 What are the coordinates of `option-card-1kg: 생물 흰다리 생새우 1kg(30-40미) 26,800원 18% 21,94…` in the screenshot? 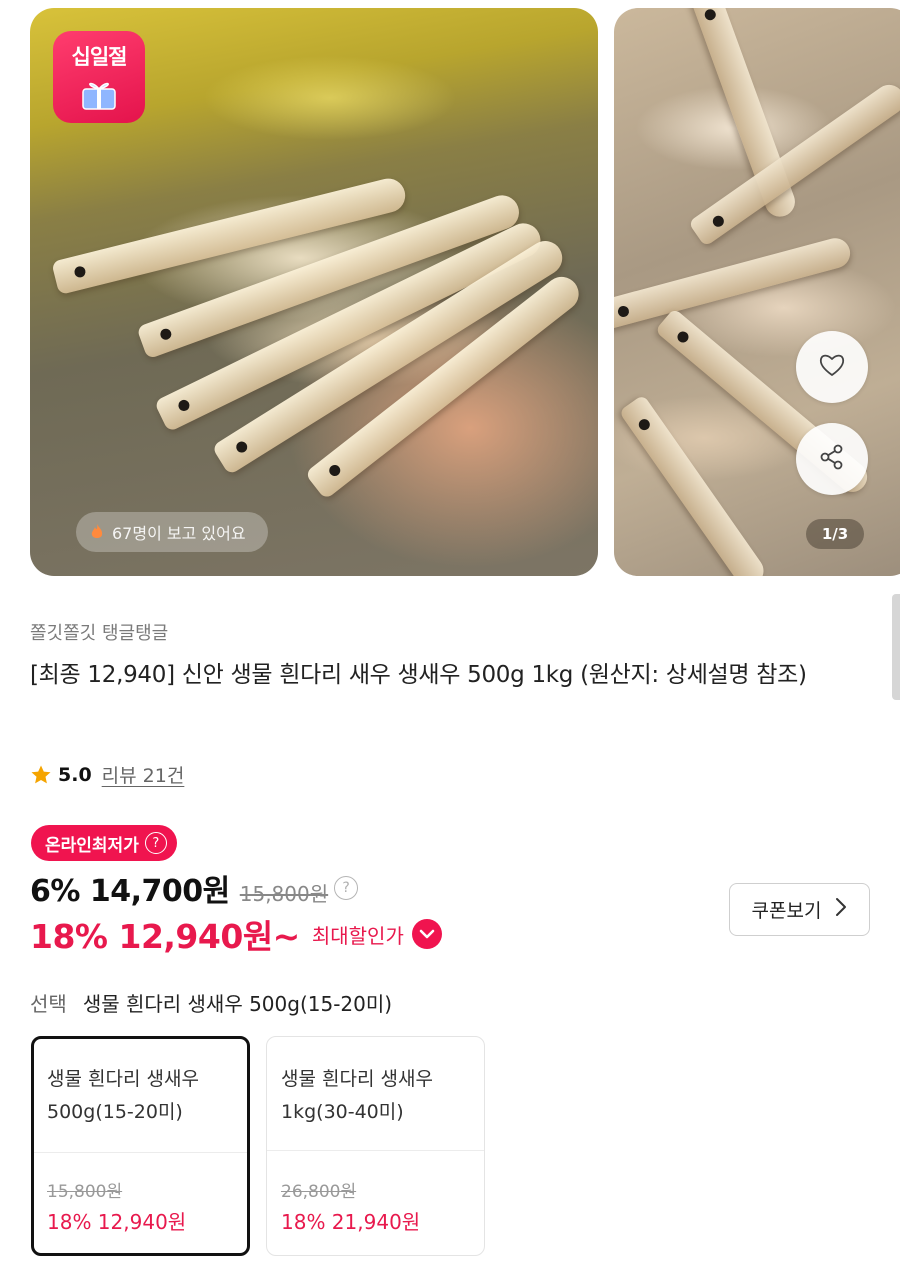 It's located at (375, 1146).